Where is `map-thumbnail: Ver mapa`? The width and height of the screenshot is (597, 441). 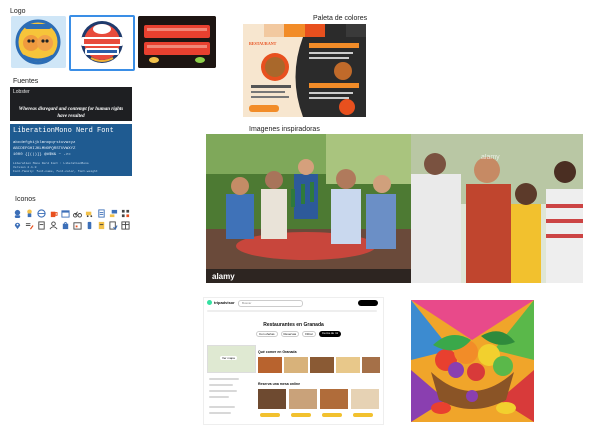
map-thumbnail: Ver mapa is located at coordinates (231, 359).